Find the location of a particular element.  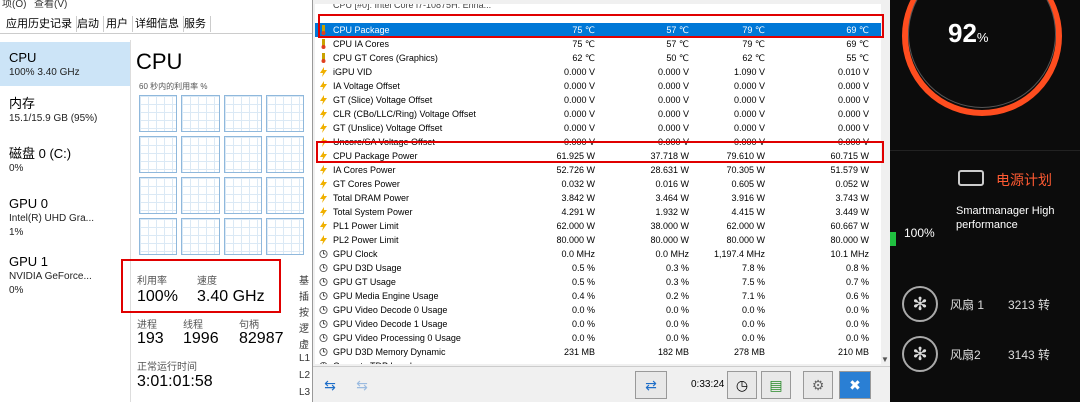

cpu-utilization-graphs is located at coordinates (221, 175).